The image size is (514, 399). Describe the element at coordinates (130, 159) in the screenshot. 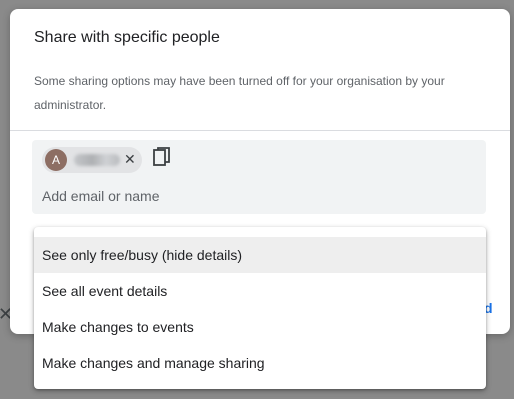

I see `remove-person-icon: ✕` at that location.